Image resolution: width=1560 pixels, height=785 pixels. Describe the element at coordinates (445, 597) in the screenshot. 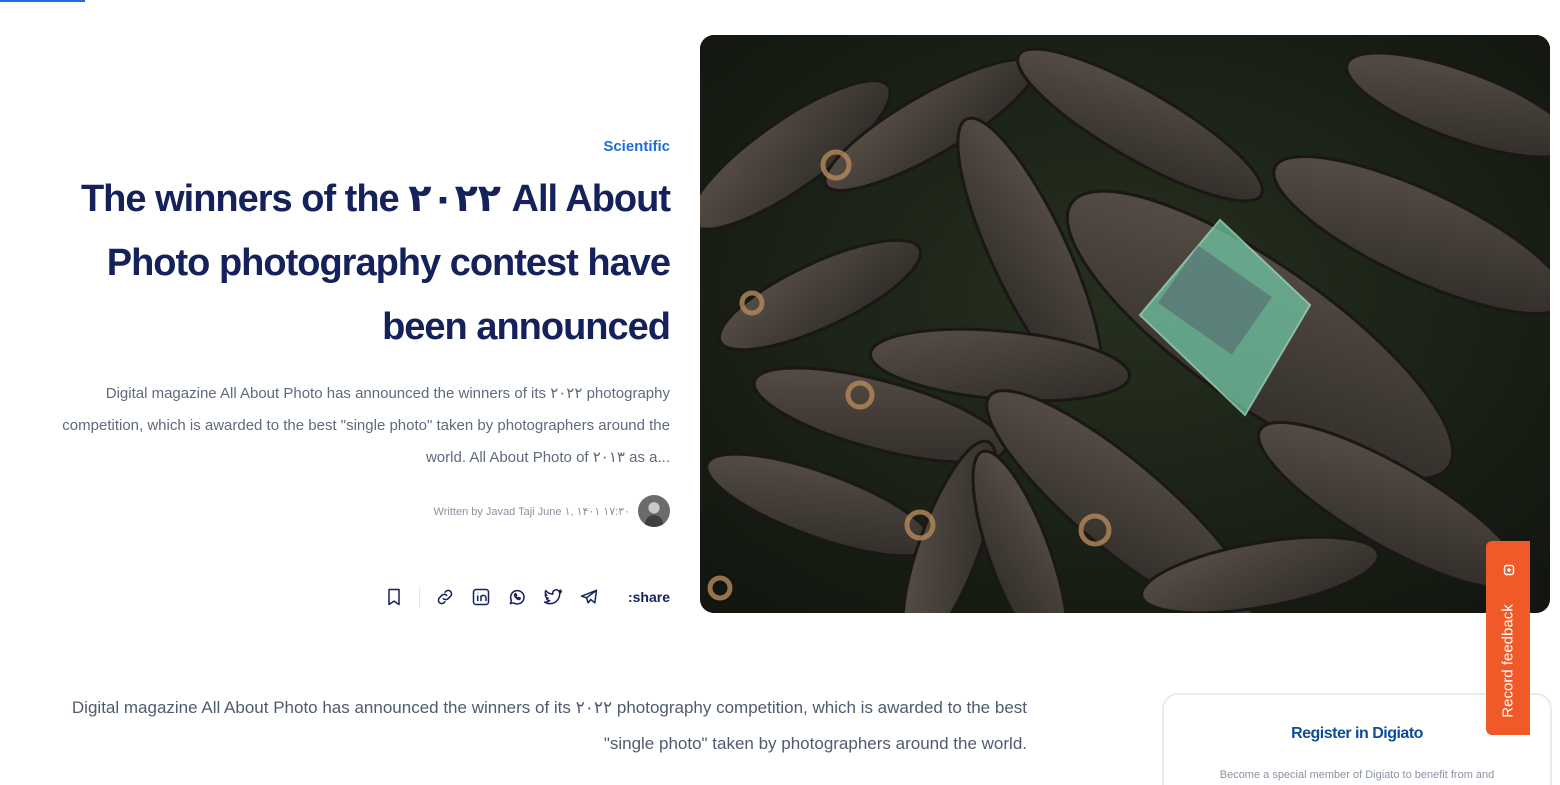

I see `copy-link-icon` at that location.